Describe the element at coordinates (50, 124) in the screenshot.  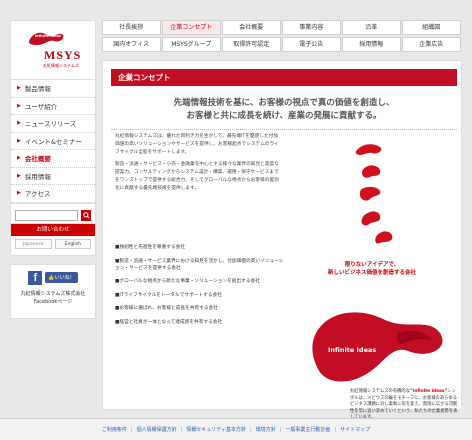
I see `sidebar-item-label: ニュースリリース` at that location.